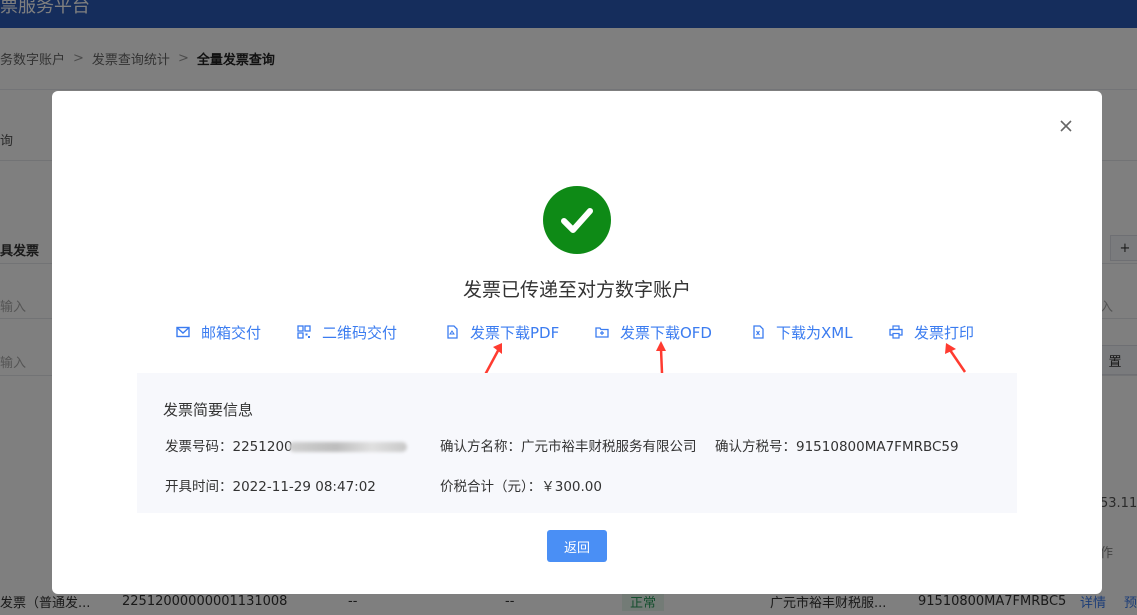 The height and width of the screenshot is (615, 1137). I want to click on qrcode-delivery-label: 二维码交付, so click(360, 332).